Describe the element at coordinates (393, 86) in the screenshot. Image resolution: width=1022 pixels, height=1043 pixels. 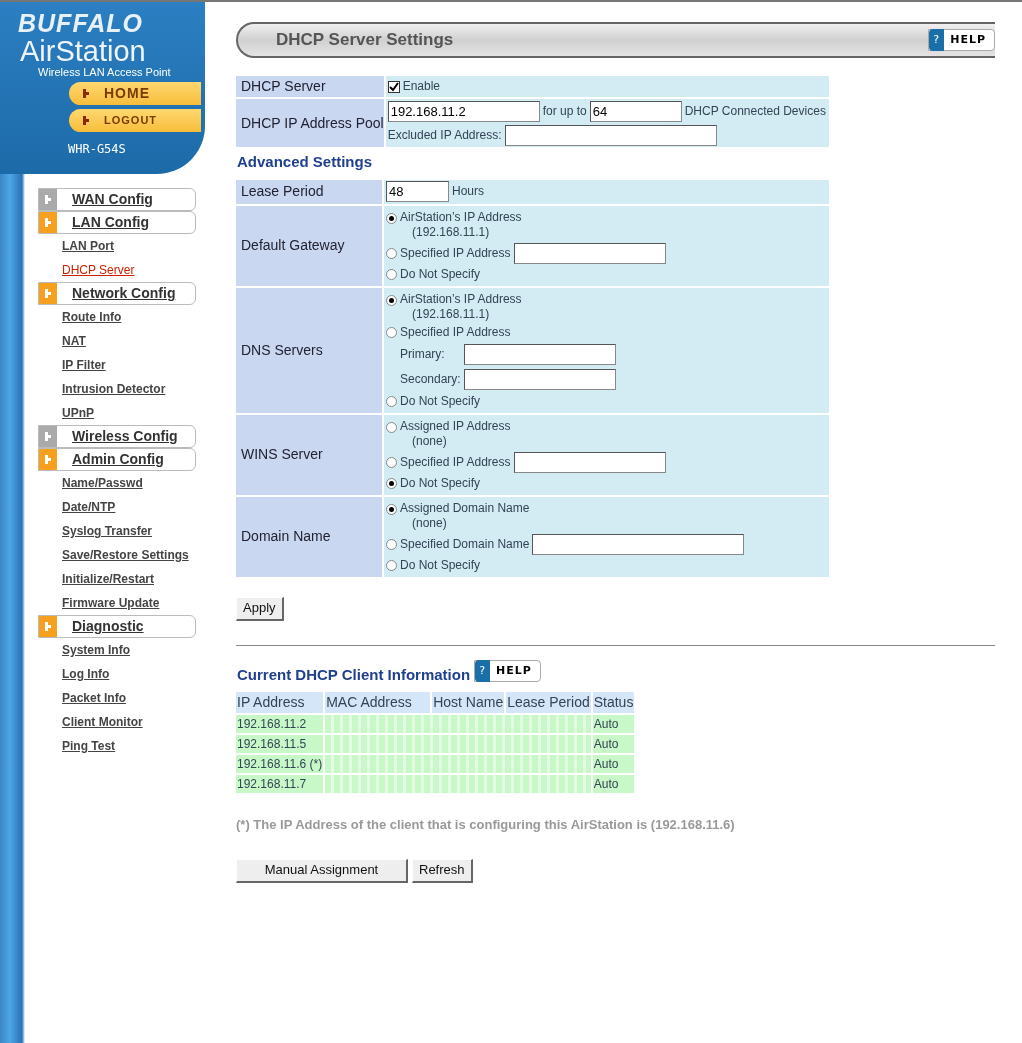
I see `checkbox` at that location.